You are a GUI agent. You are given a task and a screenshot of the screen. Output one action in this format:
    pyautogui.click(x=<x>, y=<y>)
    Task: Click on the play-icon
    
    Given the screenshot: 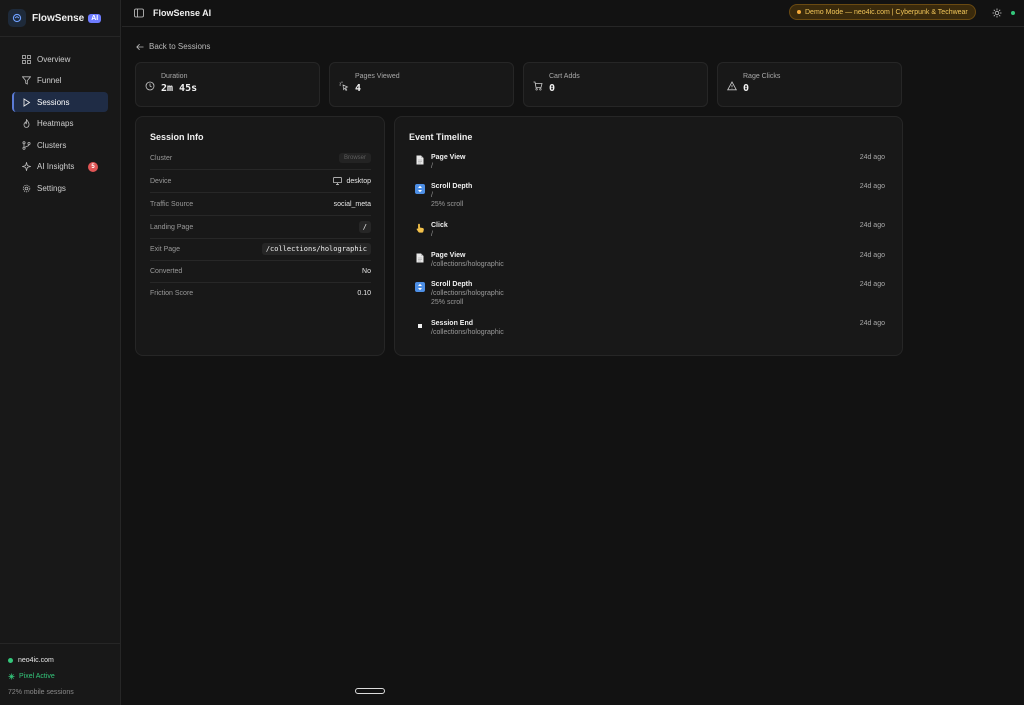 What is the action you would take?
    pyautogui.click(x=26, y=102)
    